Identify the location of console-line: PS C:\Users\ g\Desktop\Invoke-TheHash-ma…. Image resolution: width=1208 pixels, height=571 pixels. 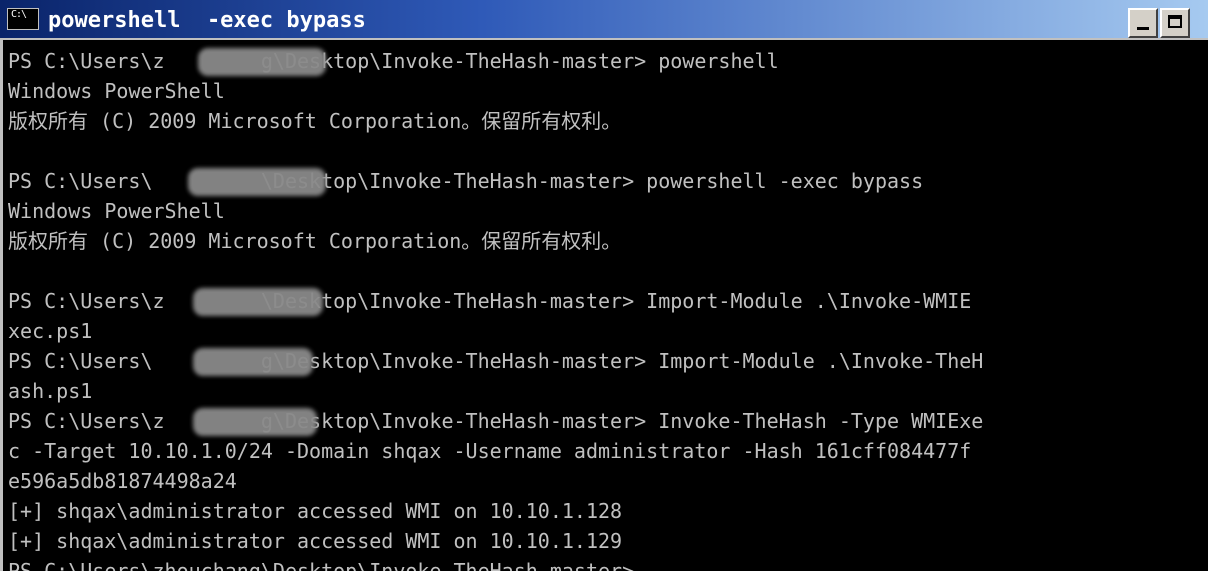
(496, 361).